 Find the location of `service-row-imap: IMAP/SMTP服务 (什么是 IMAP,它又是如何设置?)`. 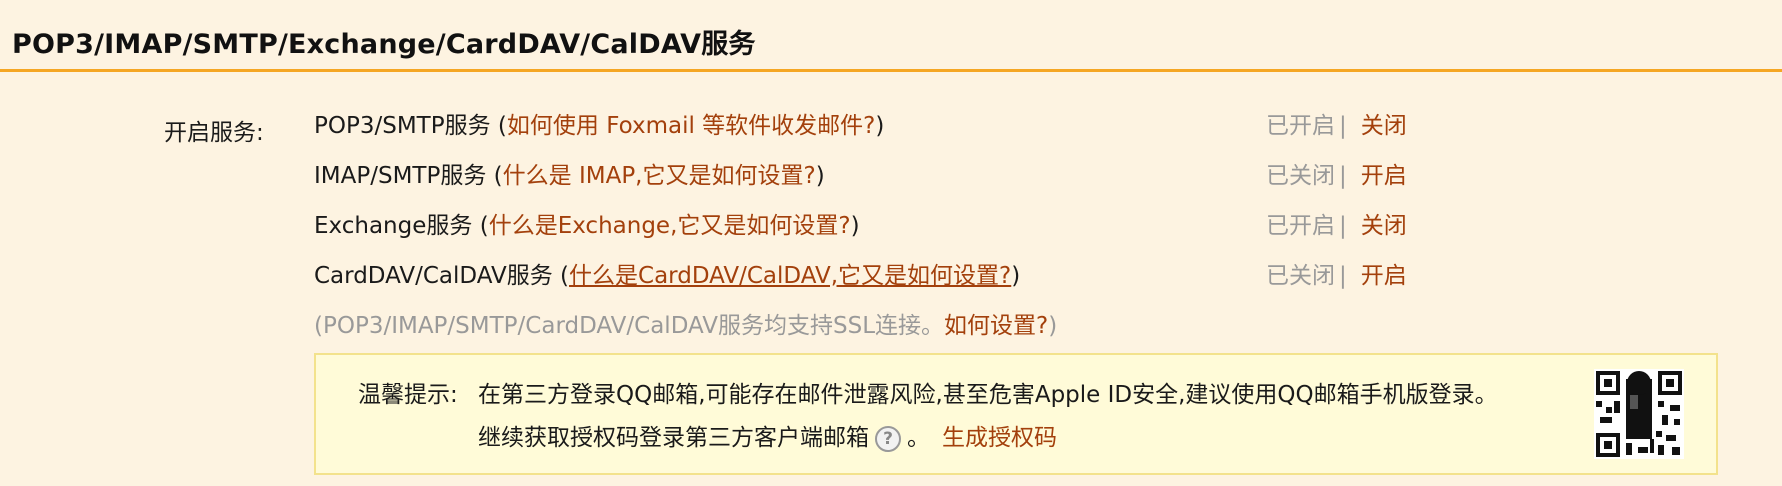

service-row-imap: IMAP/SMTP服务 (什么是 IMAP,它又是如何设置?) is located at coordinates (569, 173).